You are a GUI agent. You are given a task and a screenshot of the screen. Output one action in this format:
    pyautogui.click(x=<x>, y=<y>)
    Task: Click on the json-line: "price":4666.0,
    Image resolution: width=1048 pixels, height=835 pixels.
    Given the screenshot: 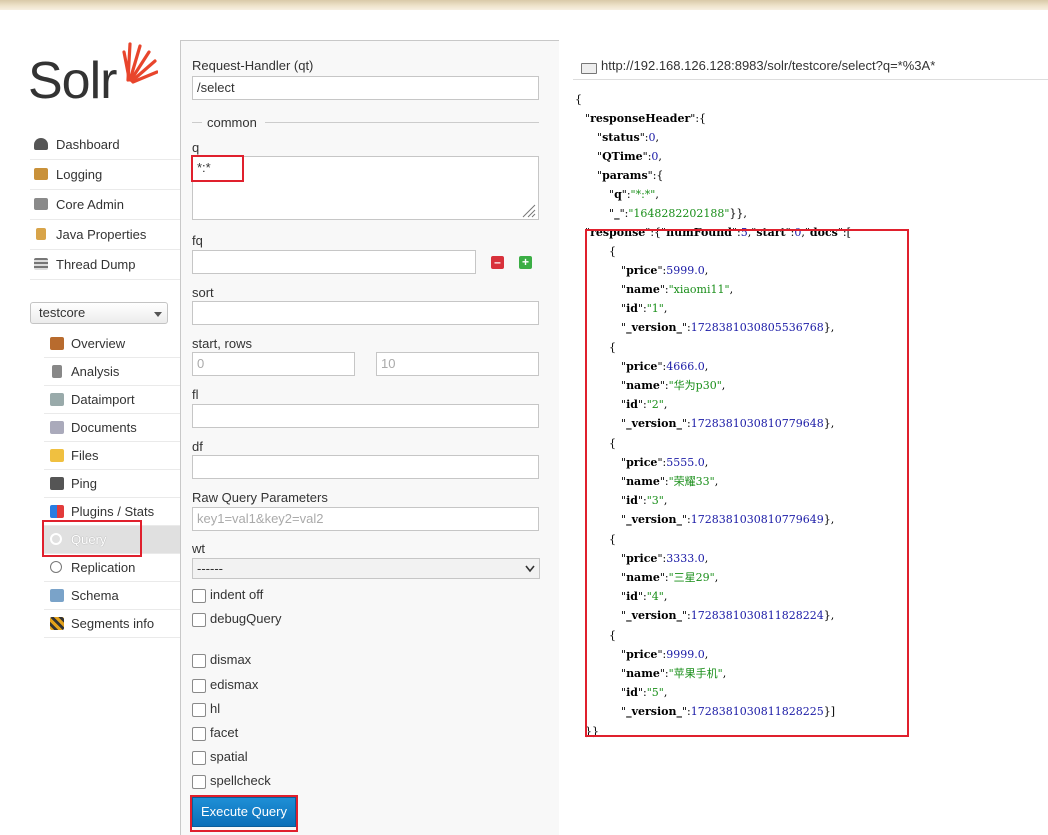 What is the action you would take?
    pyautogui.click(x=665, y=366)
    